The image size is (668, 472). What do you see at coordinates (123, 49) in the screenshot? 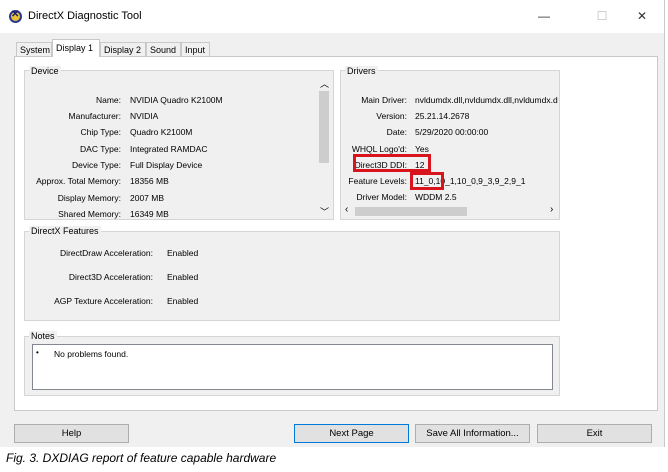
I see `tab-display-2: Display 2` at bounding box center [123, 49].